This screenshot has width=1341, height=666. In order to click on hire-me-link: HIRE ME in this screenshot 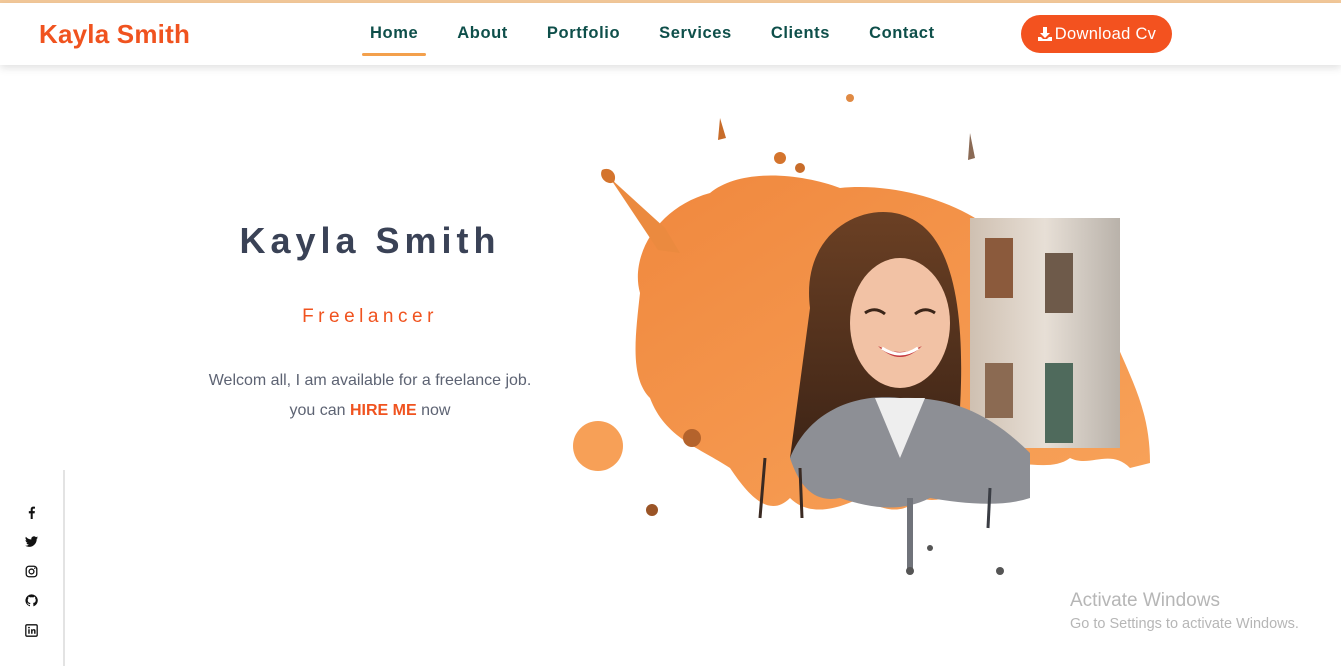, I will do `click(383, 410)`.